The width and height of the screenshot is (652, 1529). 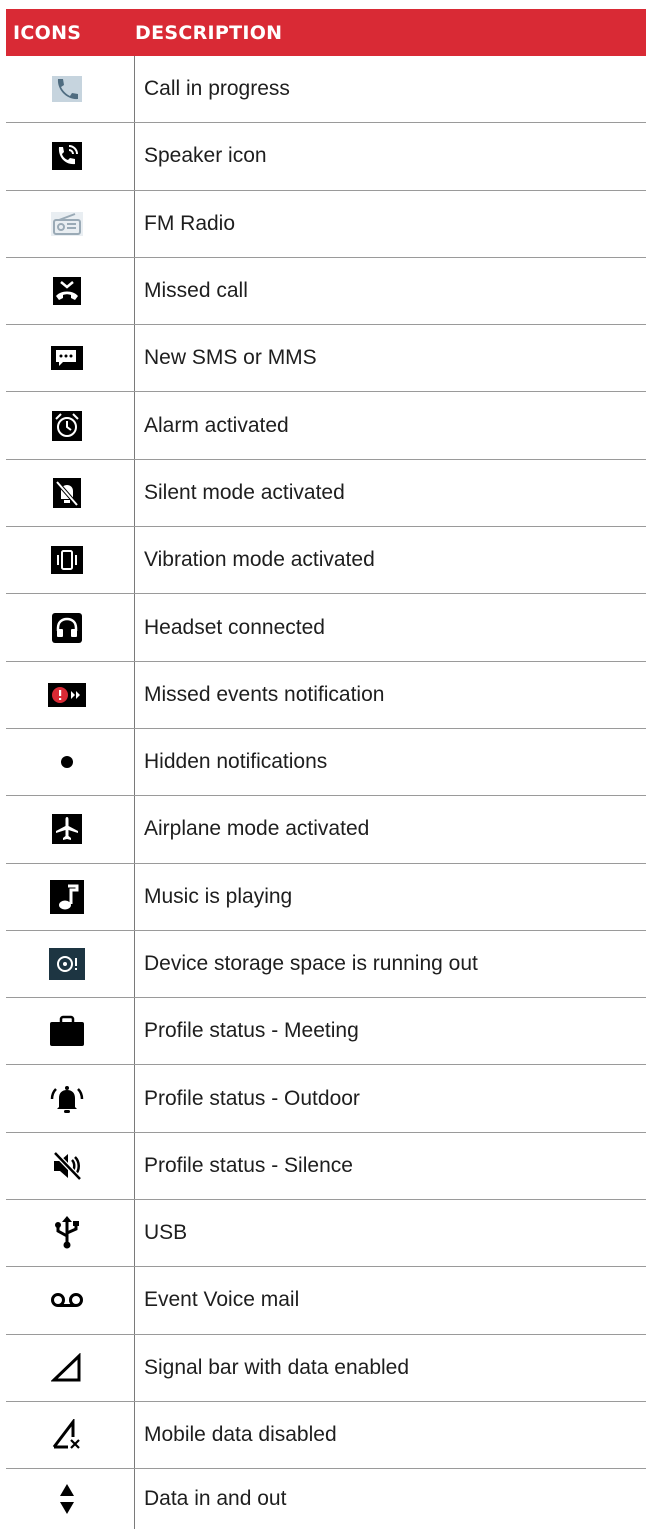 I want to click on table-row: Event Voice mail, so click(x=326, y=1301).